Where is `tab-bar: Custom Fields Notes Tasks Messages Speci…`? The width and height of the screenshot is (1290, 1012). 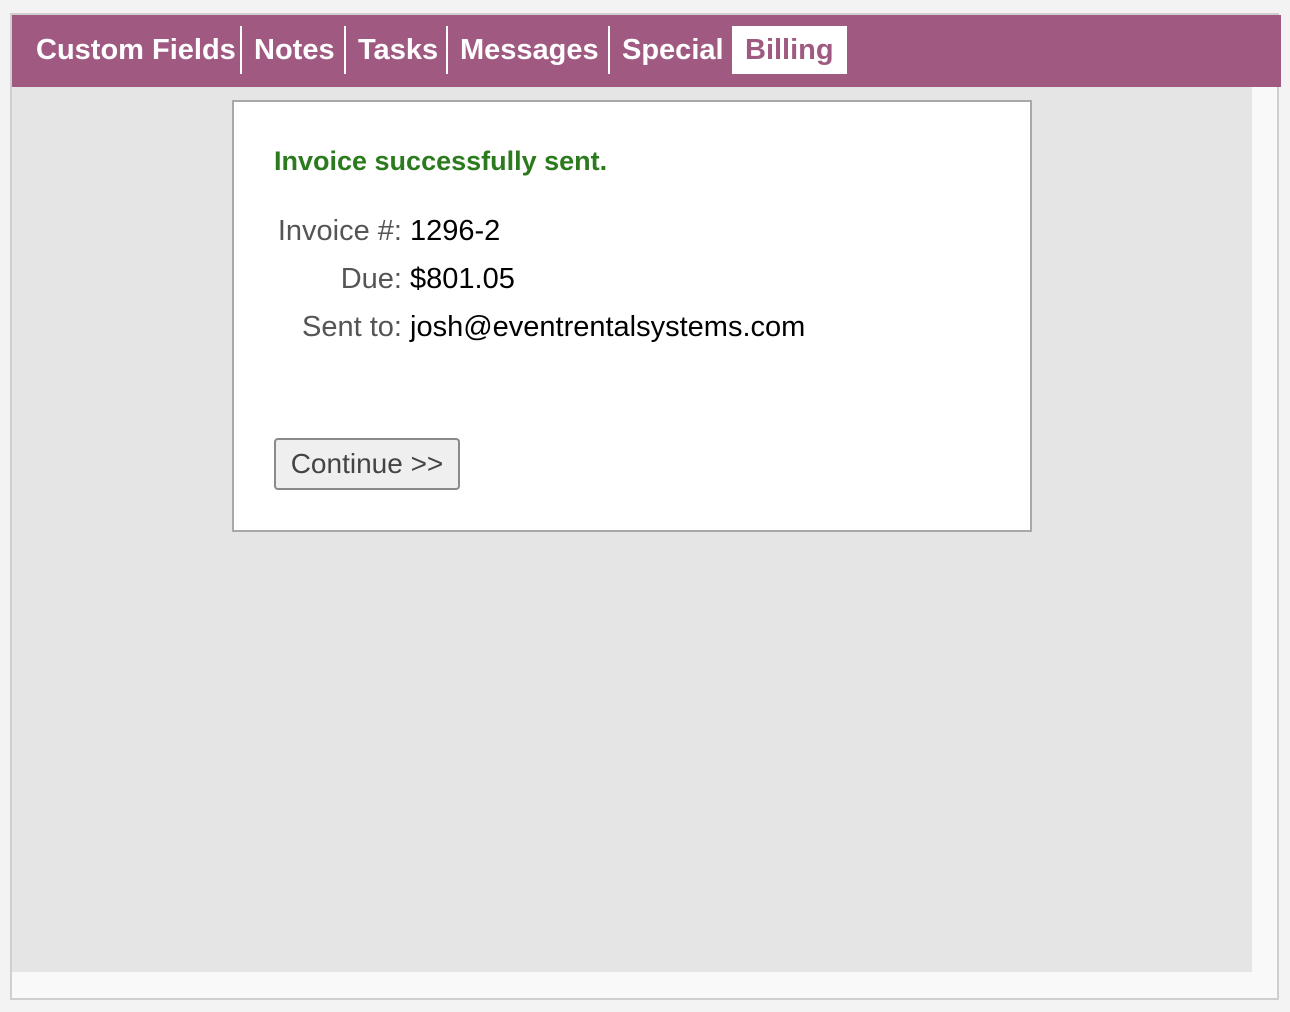 tab-bar: Custom Fields Notes Tasks Messages Speci… is located at coordinates (646, 51).